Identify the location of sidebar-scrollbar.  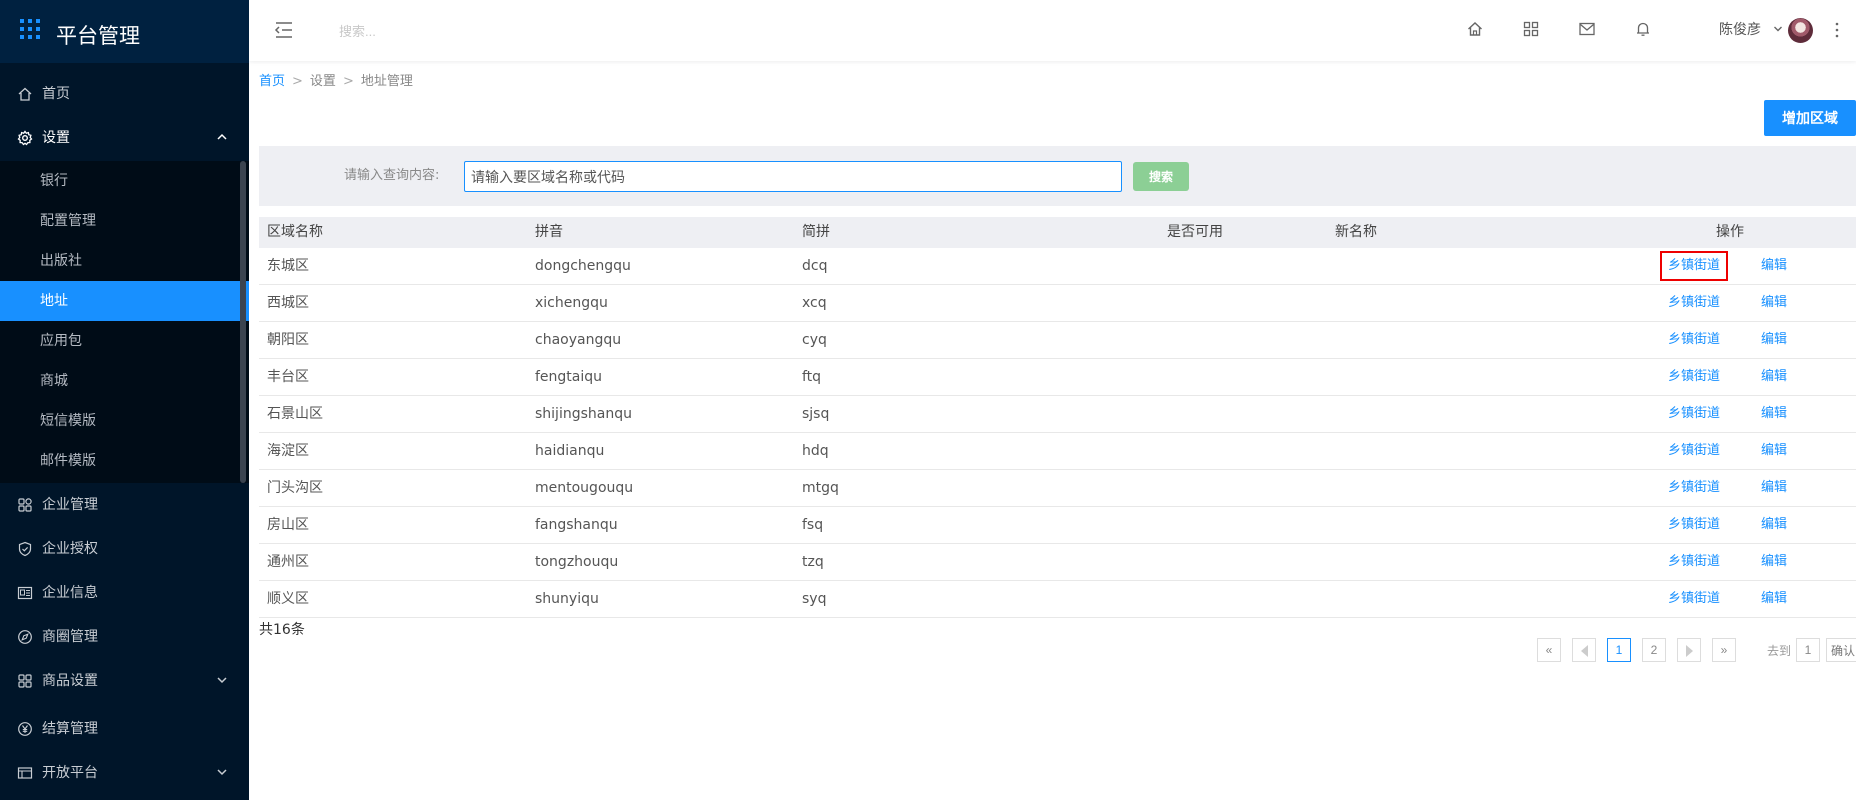
(243, 322).